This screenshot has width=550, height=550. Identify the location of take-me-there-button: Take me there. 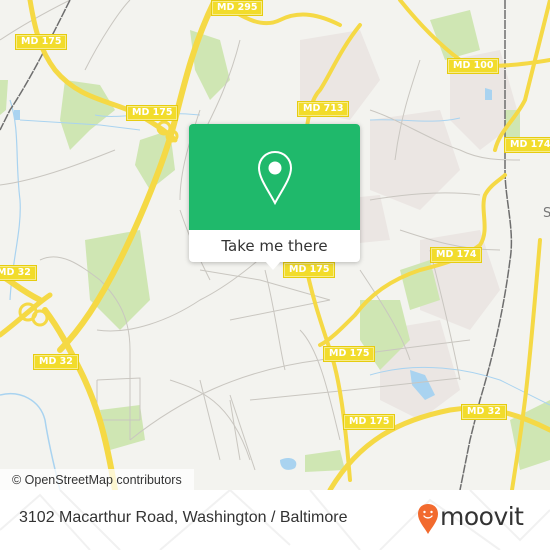
(274, 246).